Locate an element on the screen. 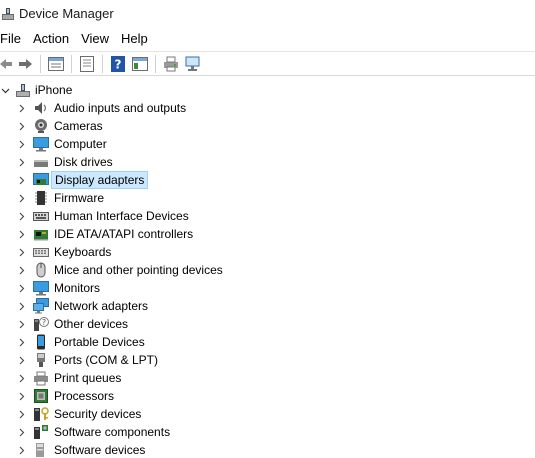 Image resolution: width=535 pixels, height=458 pixels. tree-item-label: Cameras is located at coordinates (78, 126).